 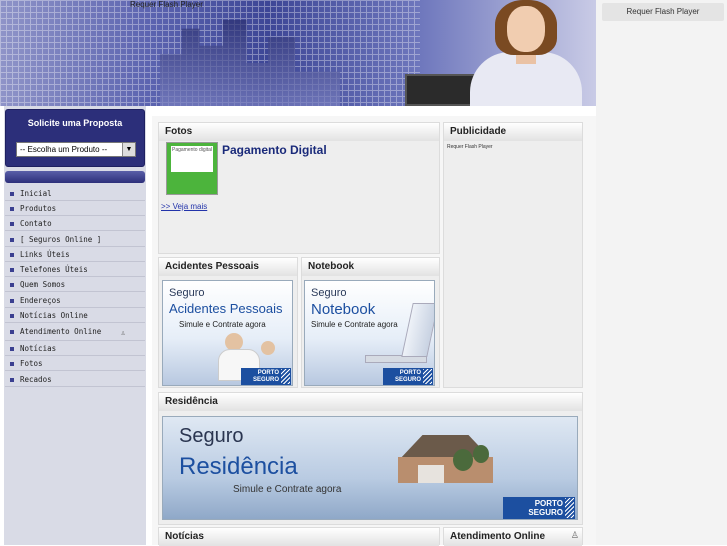 I want to click on menu-item-links-uteis: Links Úteis, so click(x=75, y=254).